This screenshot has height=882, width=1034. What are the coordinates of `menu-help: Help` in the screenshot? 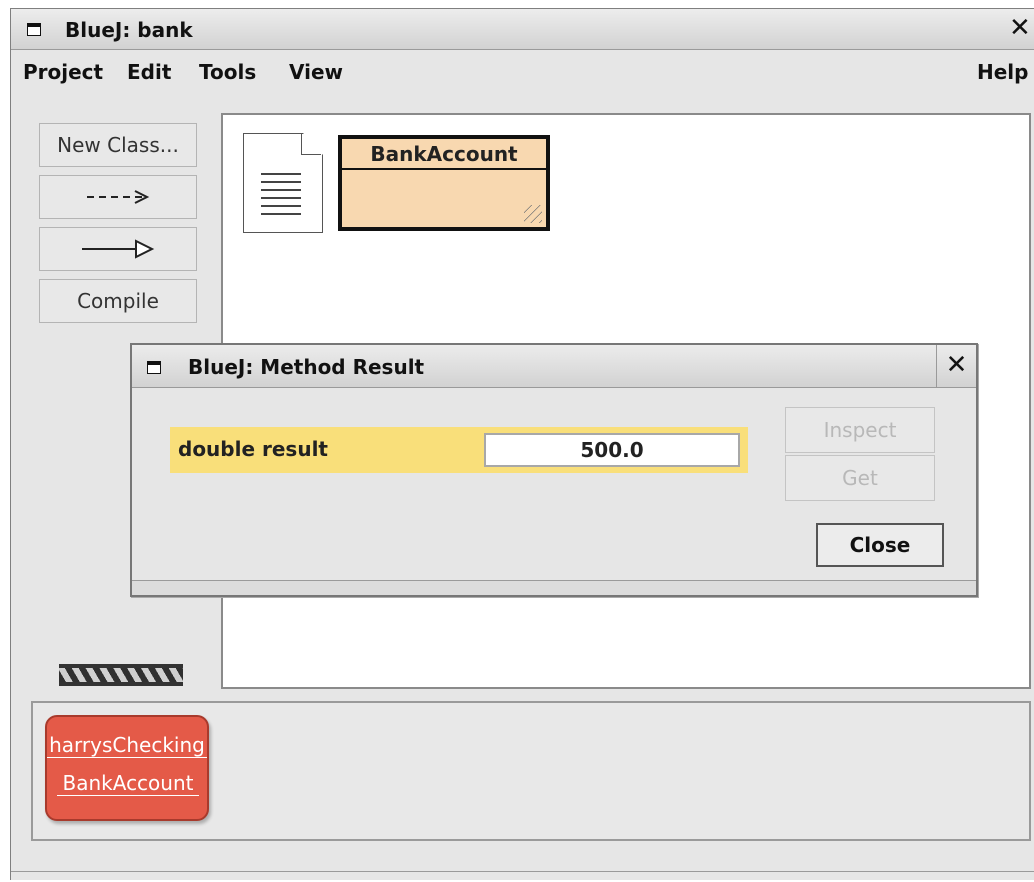 It's located at (1002, 72).